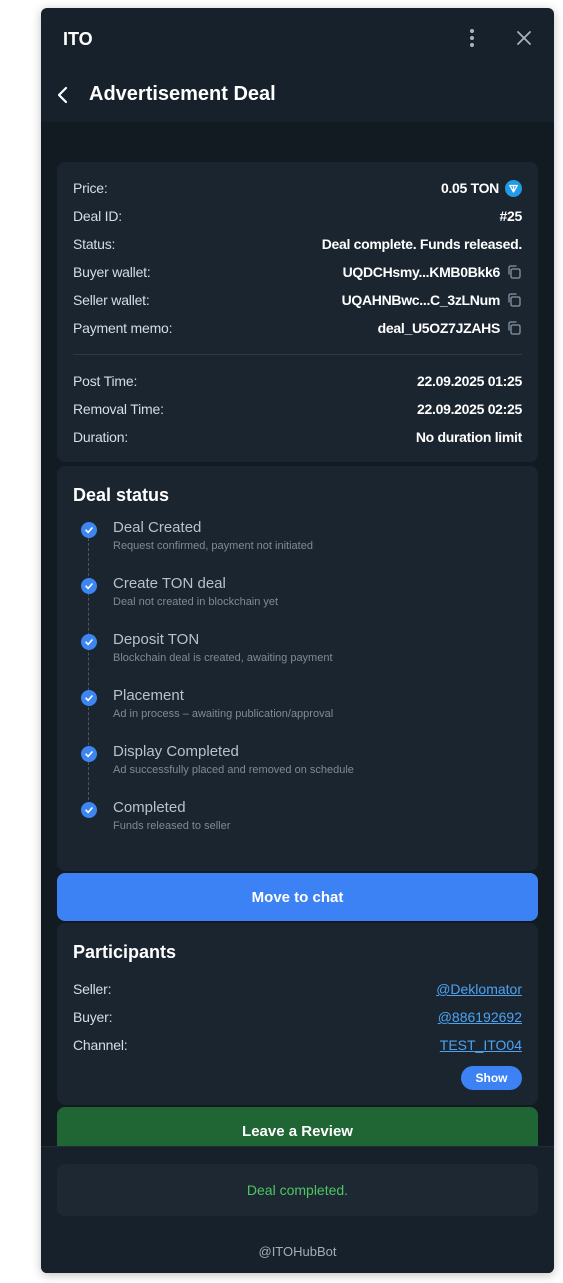 Image resolution: width=563 pixels, height=1283 pixels. I want to click on seller-wallet-label: Seller wallet:, so click(111, 300).